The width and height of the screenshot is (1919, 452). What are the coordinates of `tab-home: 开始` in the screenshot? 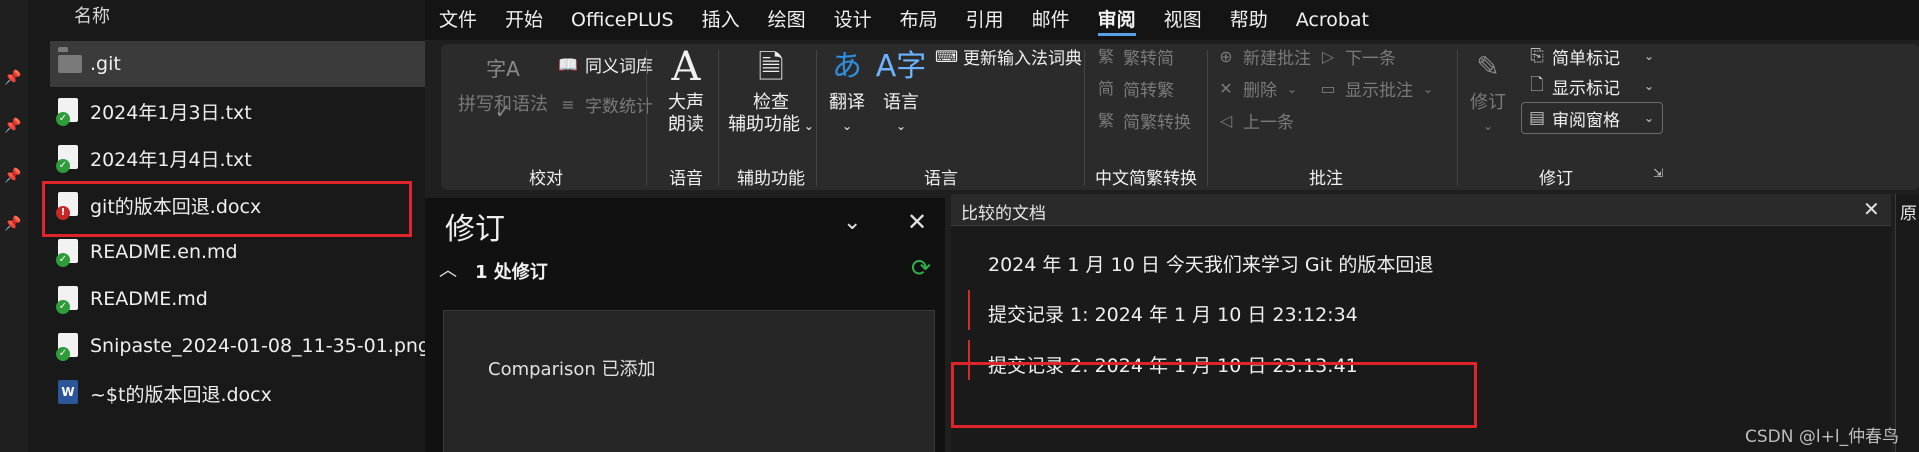 It's located at (524, 20).